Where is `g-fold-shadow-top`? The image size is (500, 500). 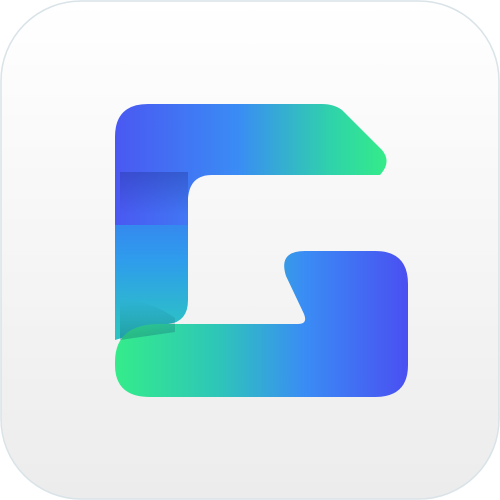
g-fold-shadow-top is located at coordinates (154, 193).